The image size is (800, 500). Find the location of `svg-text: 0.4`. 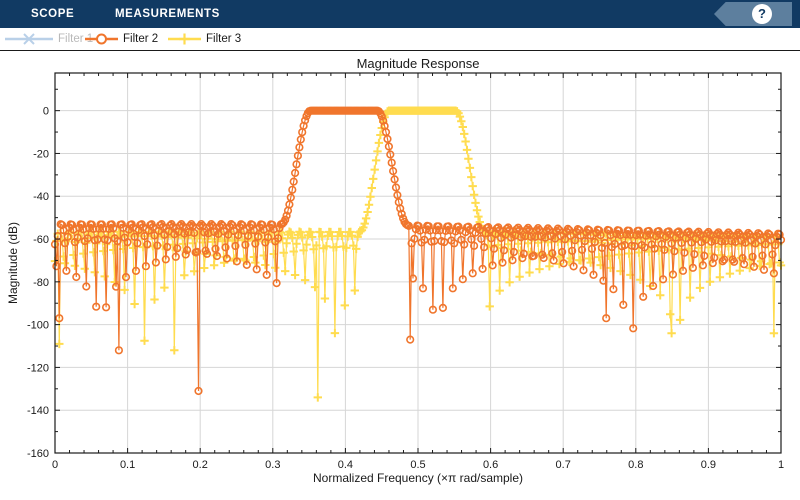

svg-text: 0.4 is located at coordinates (345, 465).